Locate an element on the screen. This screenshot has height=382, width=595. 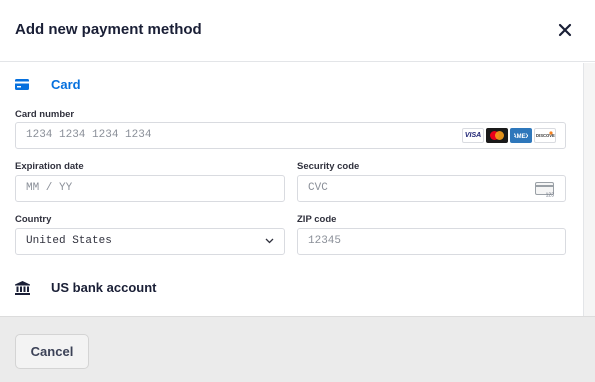
discover-icon: DISCOVER is located at coordinates (545, 135).